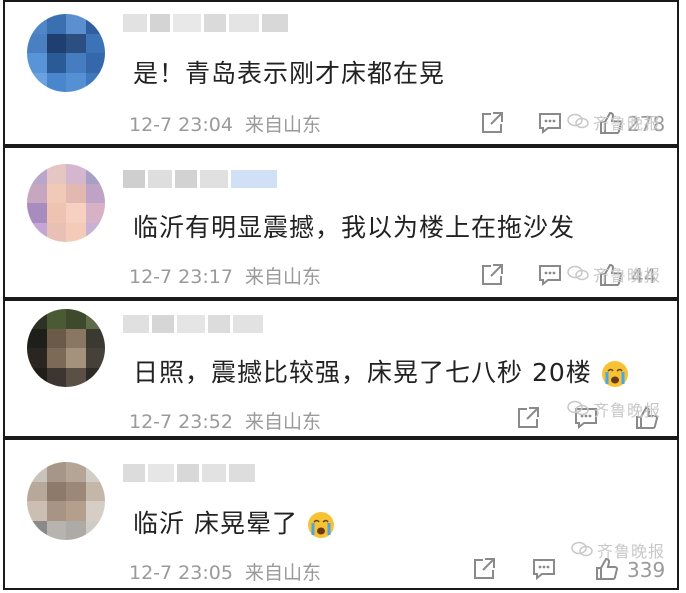  I want to click on comment-time: 12-7 23:52, so click(181, 422).